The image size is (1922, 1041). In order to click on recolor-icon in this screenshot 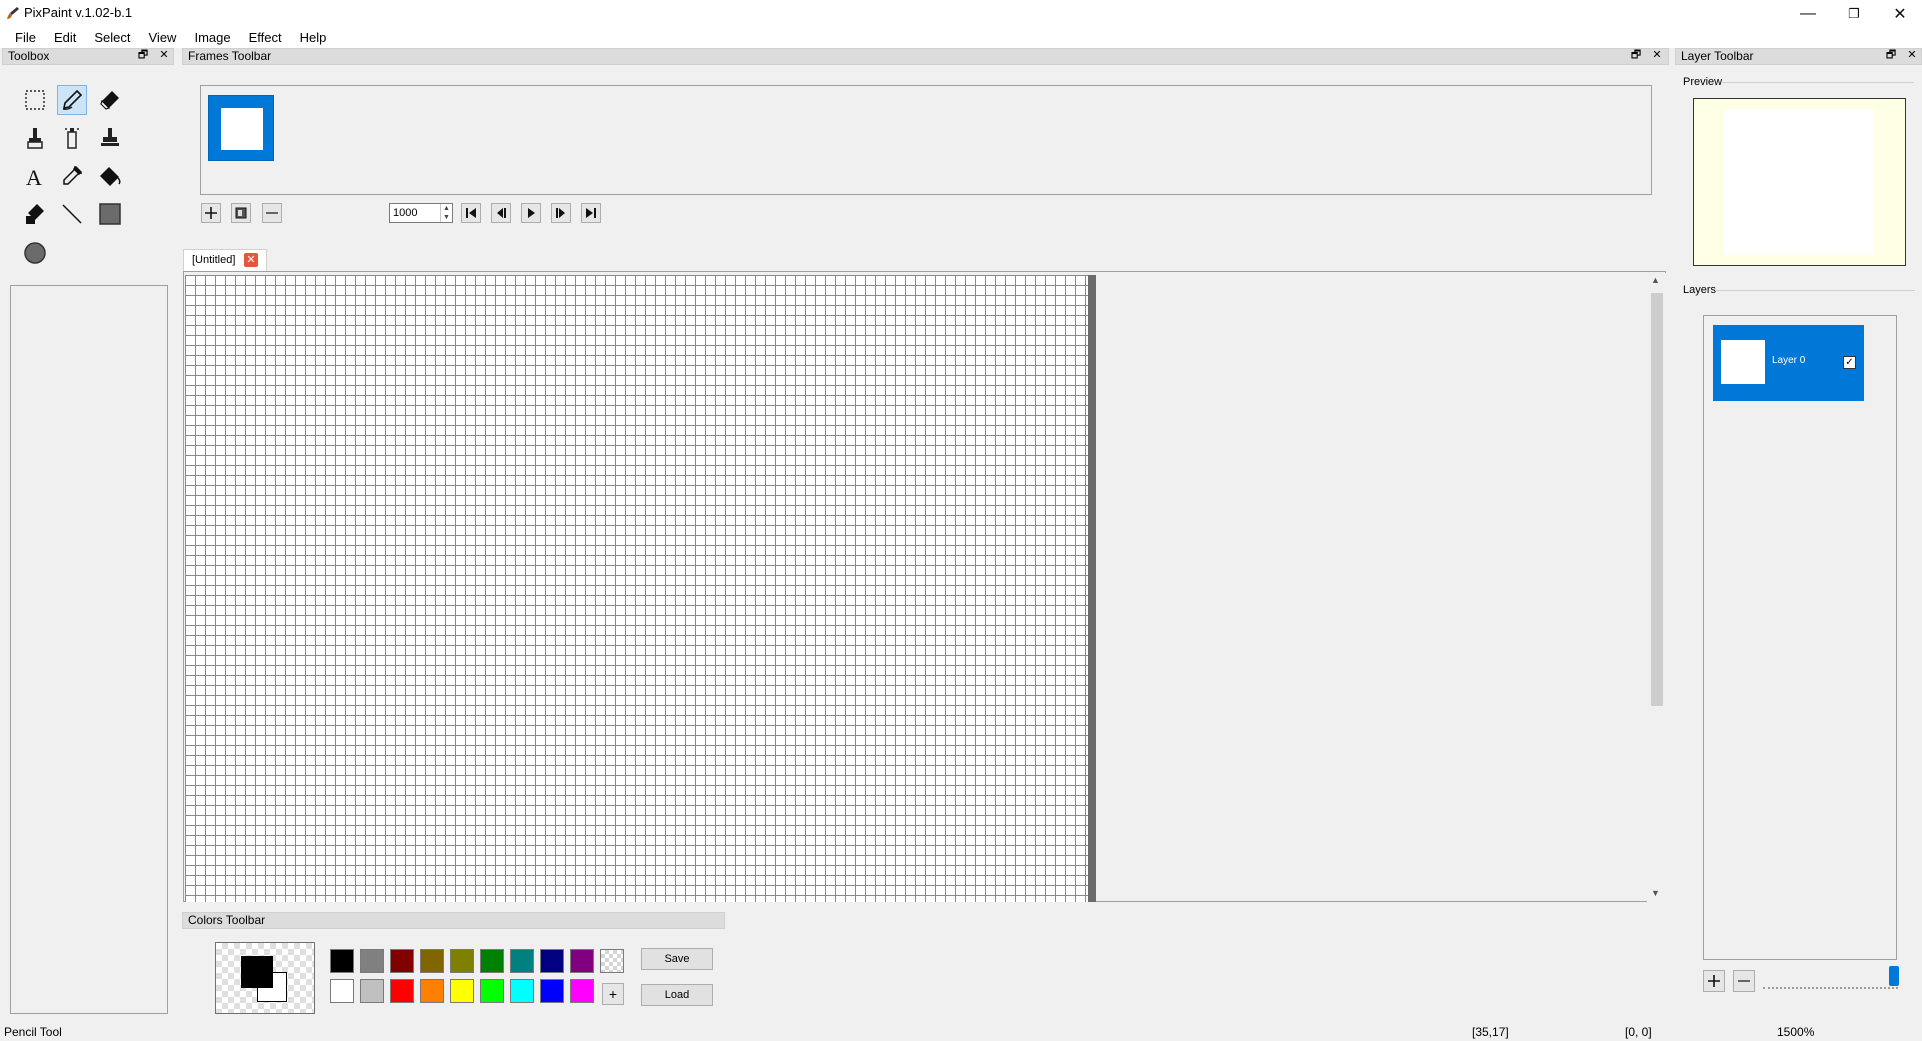, I will do `click(35, 214)`.